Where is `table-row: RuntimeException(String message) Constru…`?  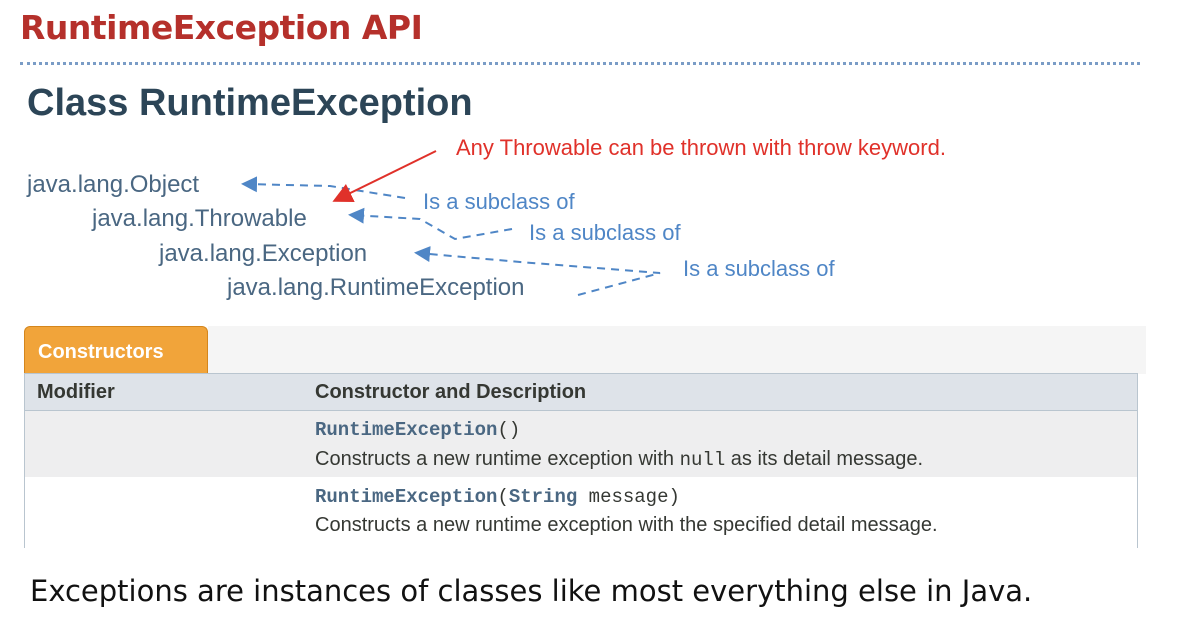
table-row: RuntimeException(String message) Constru… is located at coordinates (581, 512).